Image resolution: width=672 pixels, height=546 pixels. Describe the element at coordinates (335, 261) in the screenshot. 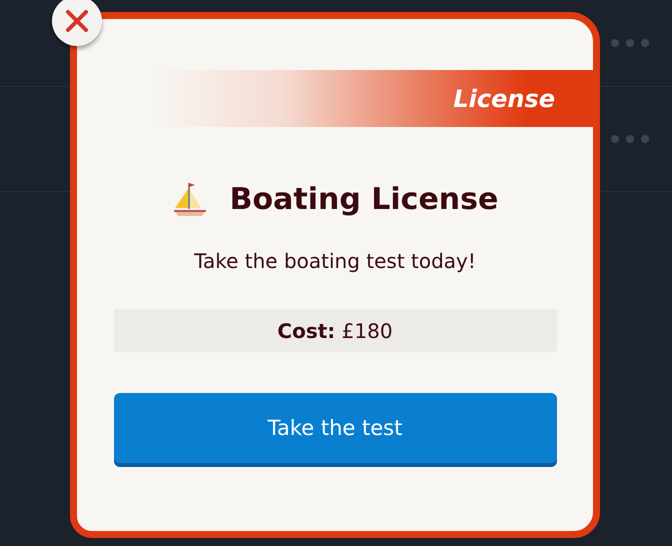

I see `dialog-subtitle: Take the boating test today!` at that location.